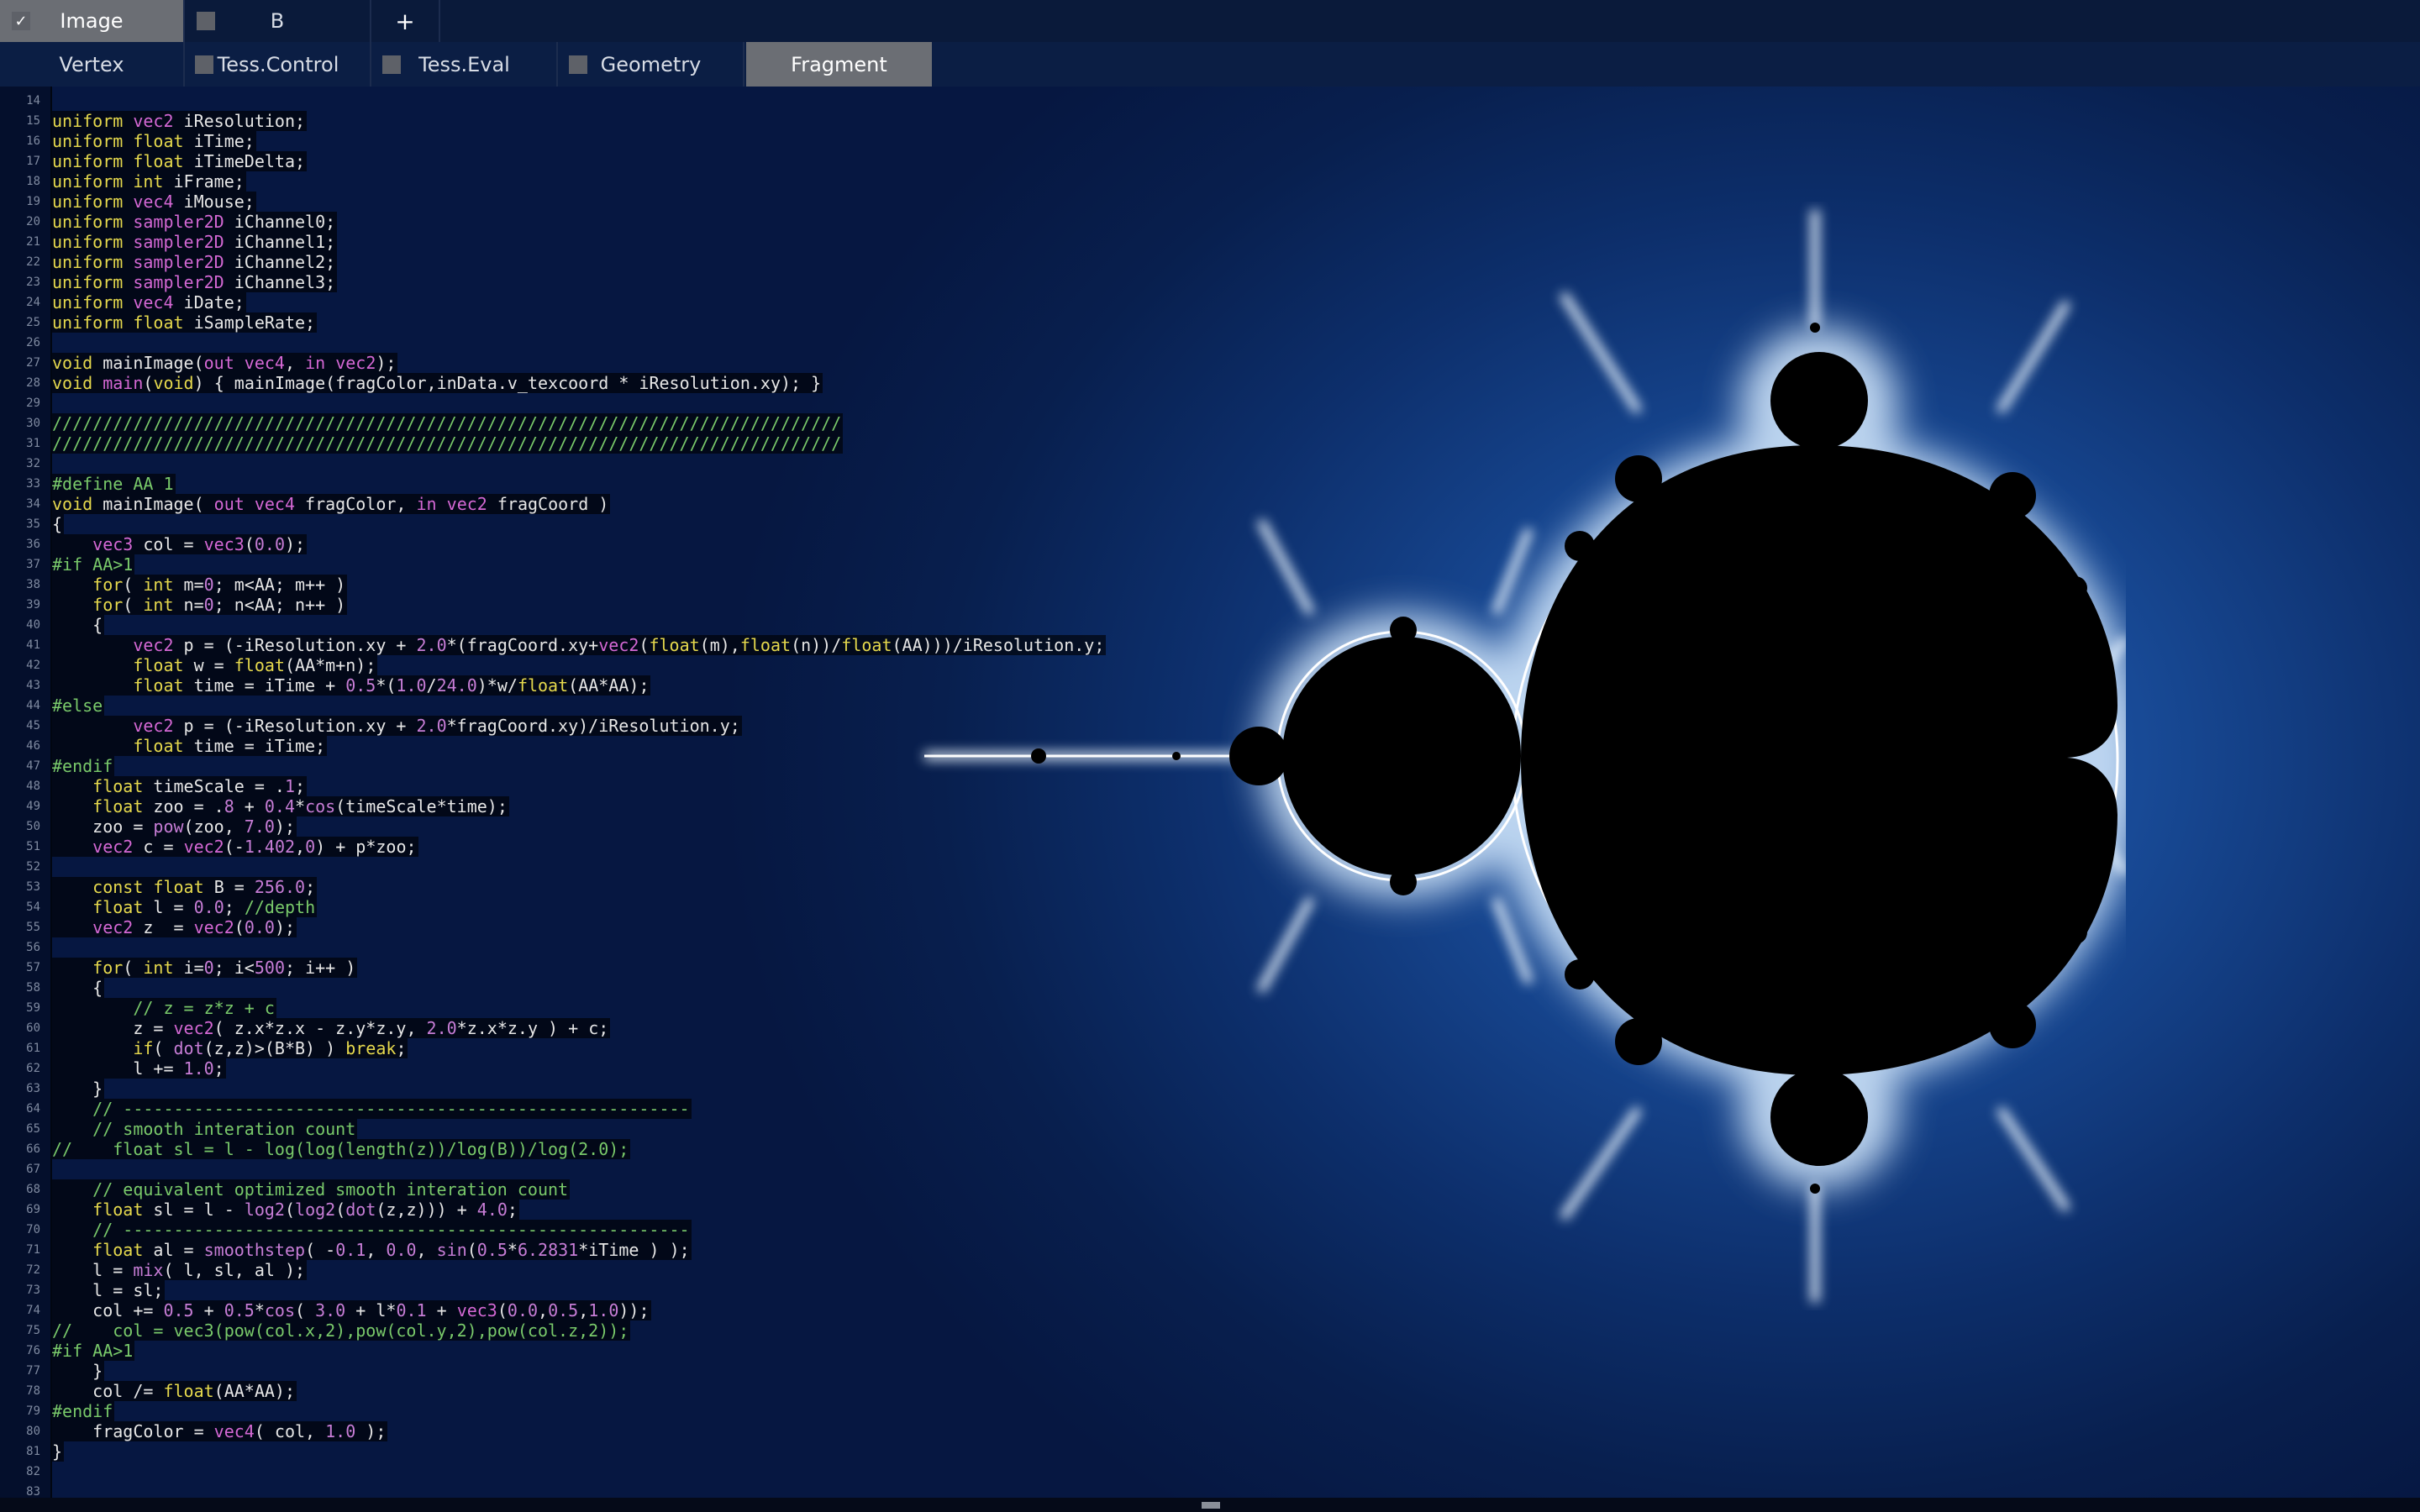 Image resolution: width=2420 pixels, height=1512 pixels. I want to click on code-line: 32, so click(588, 464).